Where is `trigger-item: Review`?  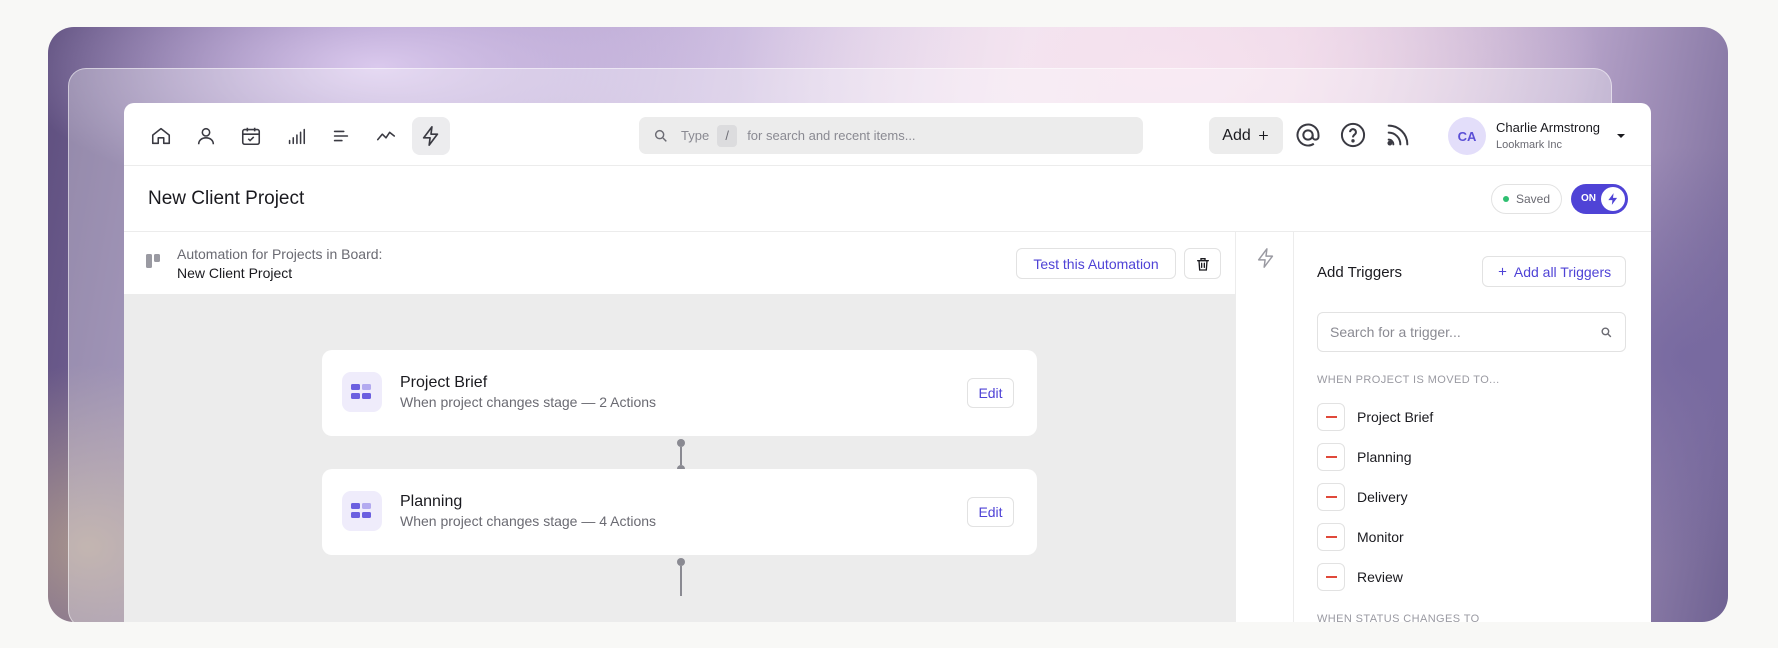
trigger-item: Review is located at coordinates (1467, 577).